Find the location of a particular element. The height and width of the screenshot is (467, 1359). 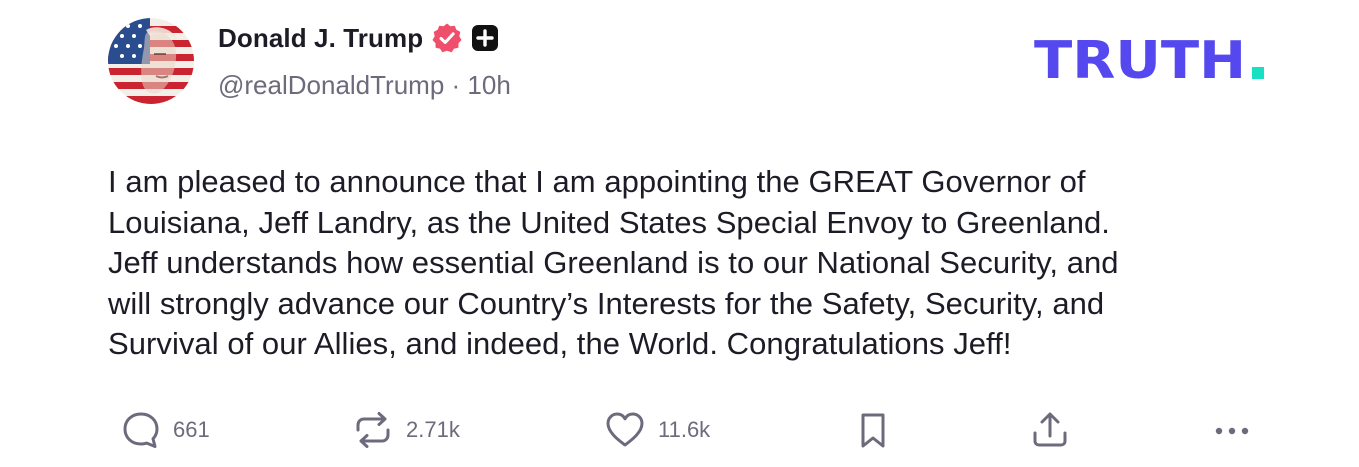

repost-icon is located at coordinates (373, 430).